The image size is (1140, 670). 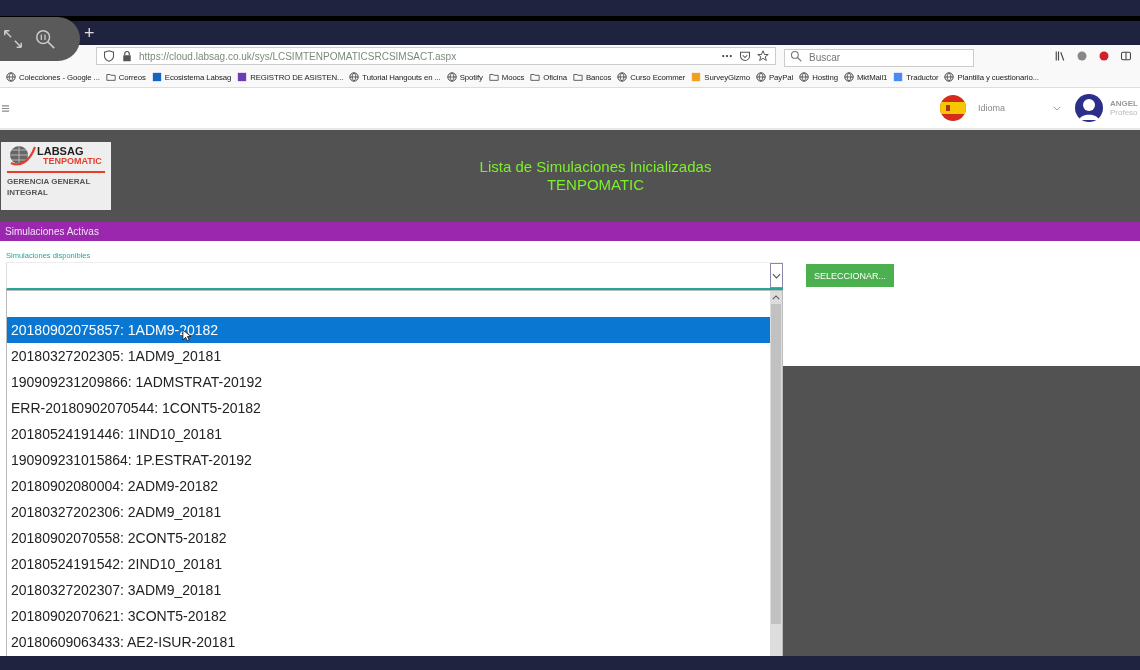 What do you see at coordinates (388, 590) in the screenshot?
I see `dropdown-option: 20180327202307: 3ADM9_20181` at bounding box center [388, 590].